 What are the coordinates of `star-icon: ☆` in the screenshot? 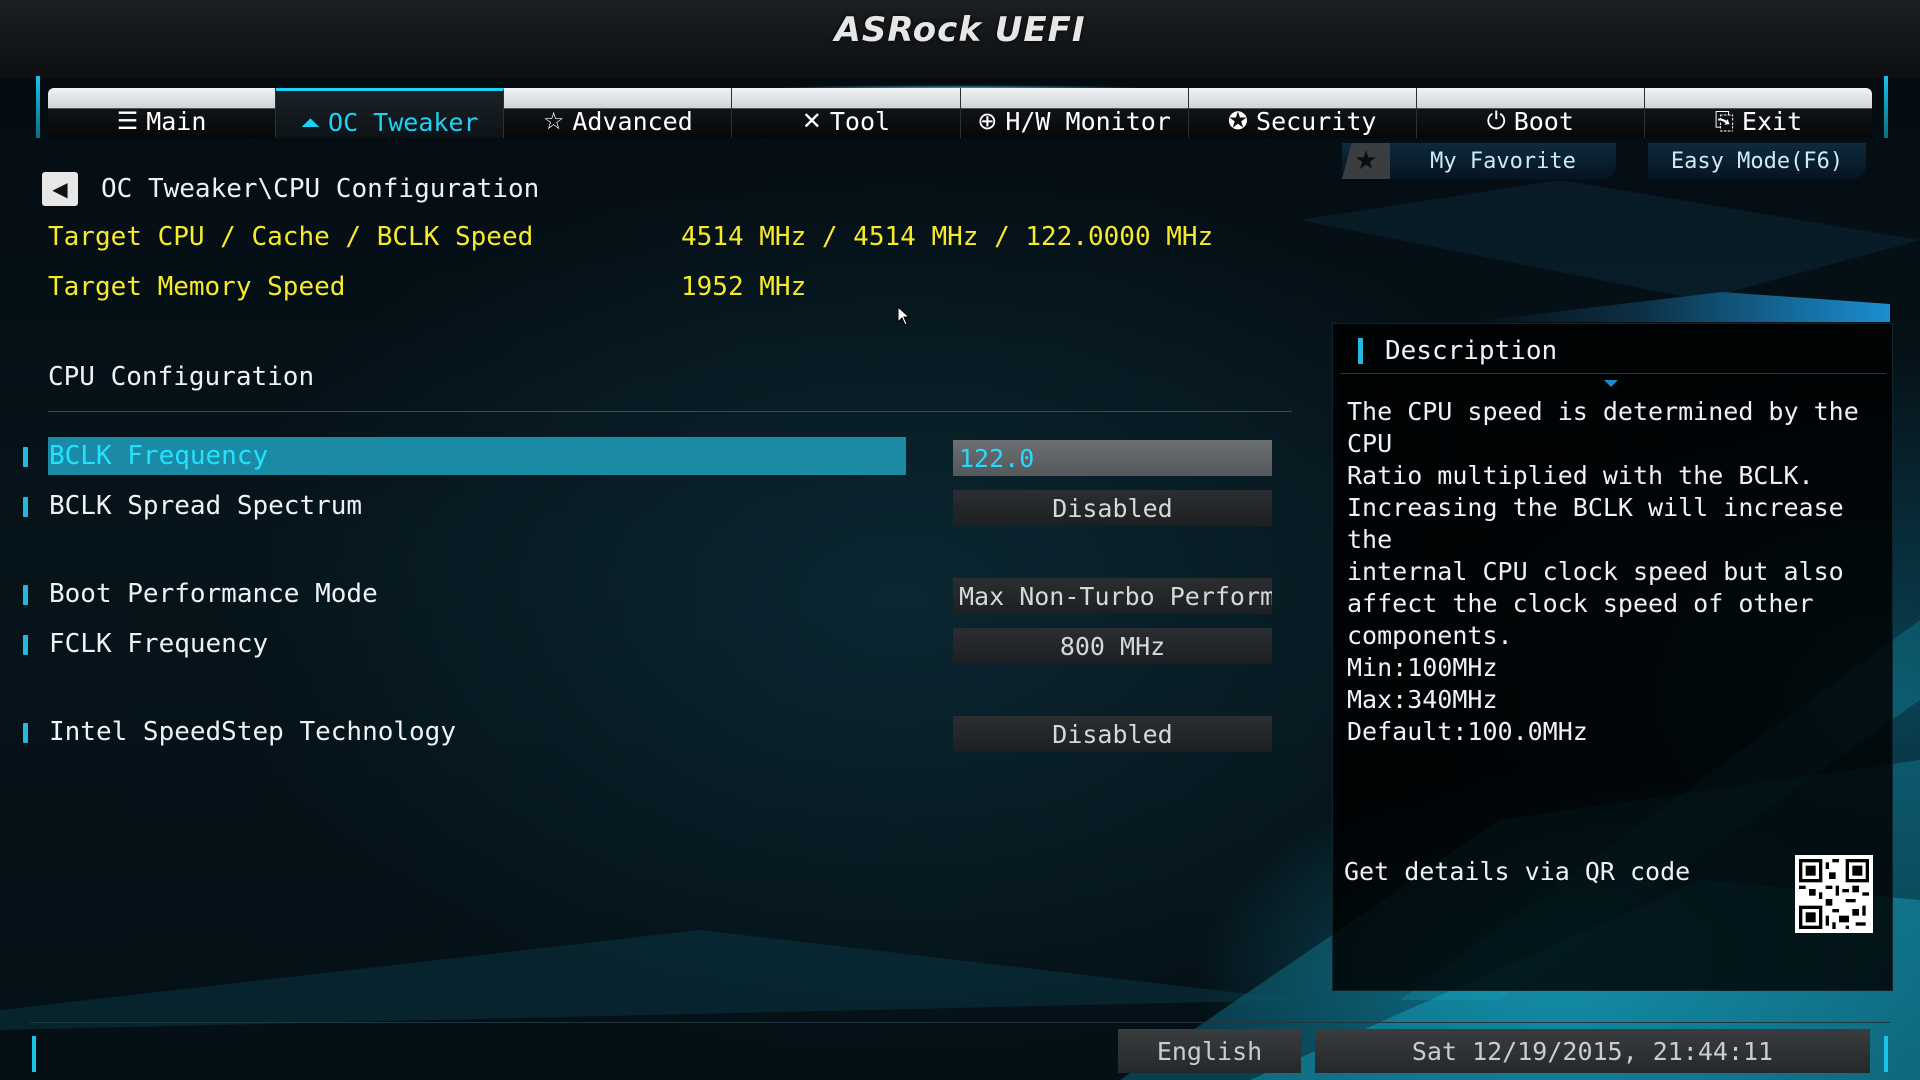 It's located at (553, 121).